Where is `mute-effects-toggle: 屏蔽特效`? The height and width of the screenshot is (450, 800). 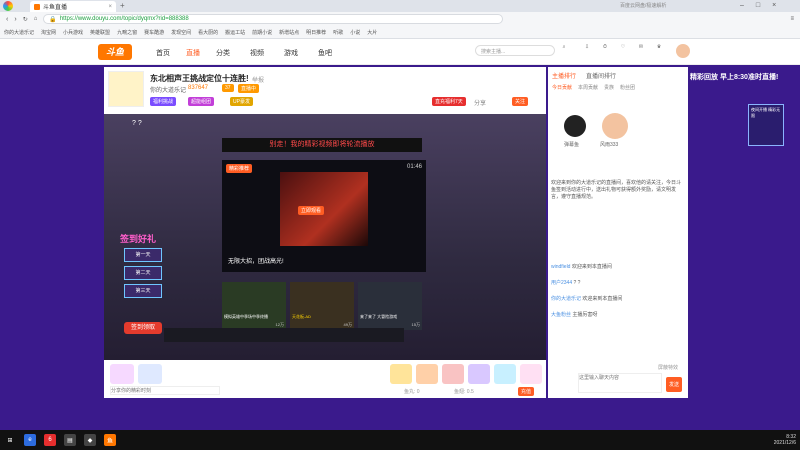
mute-effects-toggle: 屏蔽特效 is located at coordinates (668, 367).